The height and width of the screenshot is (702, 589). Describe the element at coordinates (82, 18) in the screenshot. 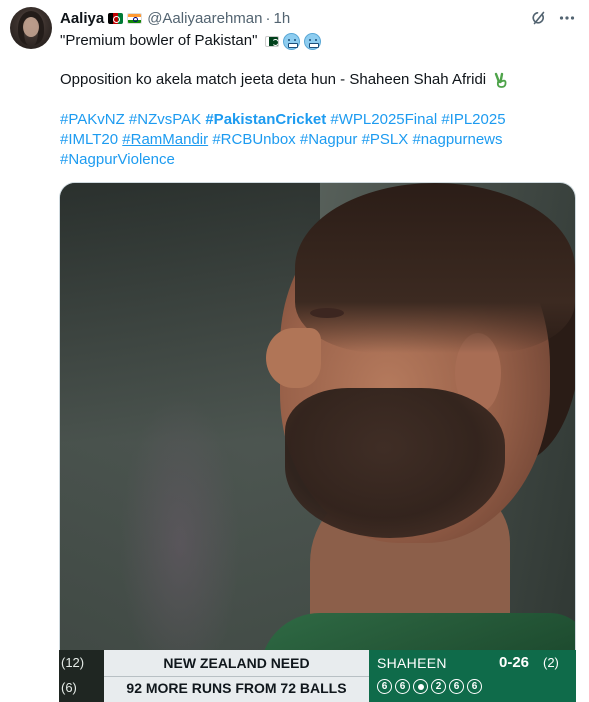

I see `author-name: Aaliya` at that location.